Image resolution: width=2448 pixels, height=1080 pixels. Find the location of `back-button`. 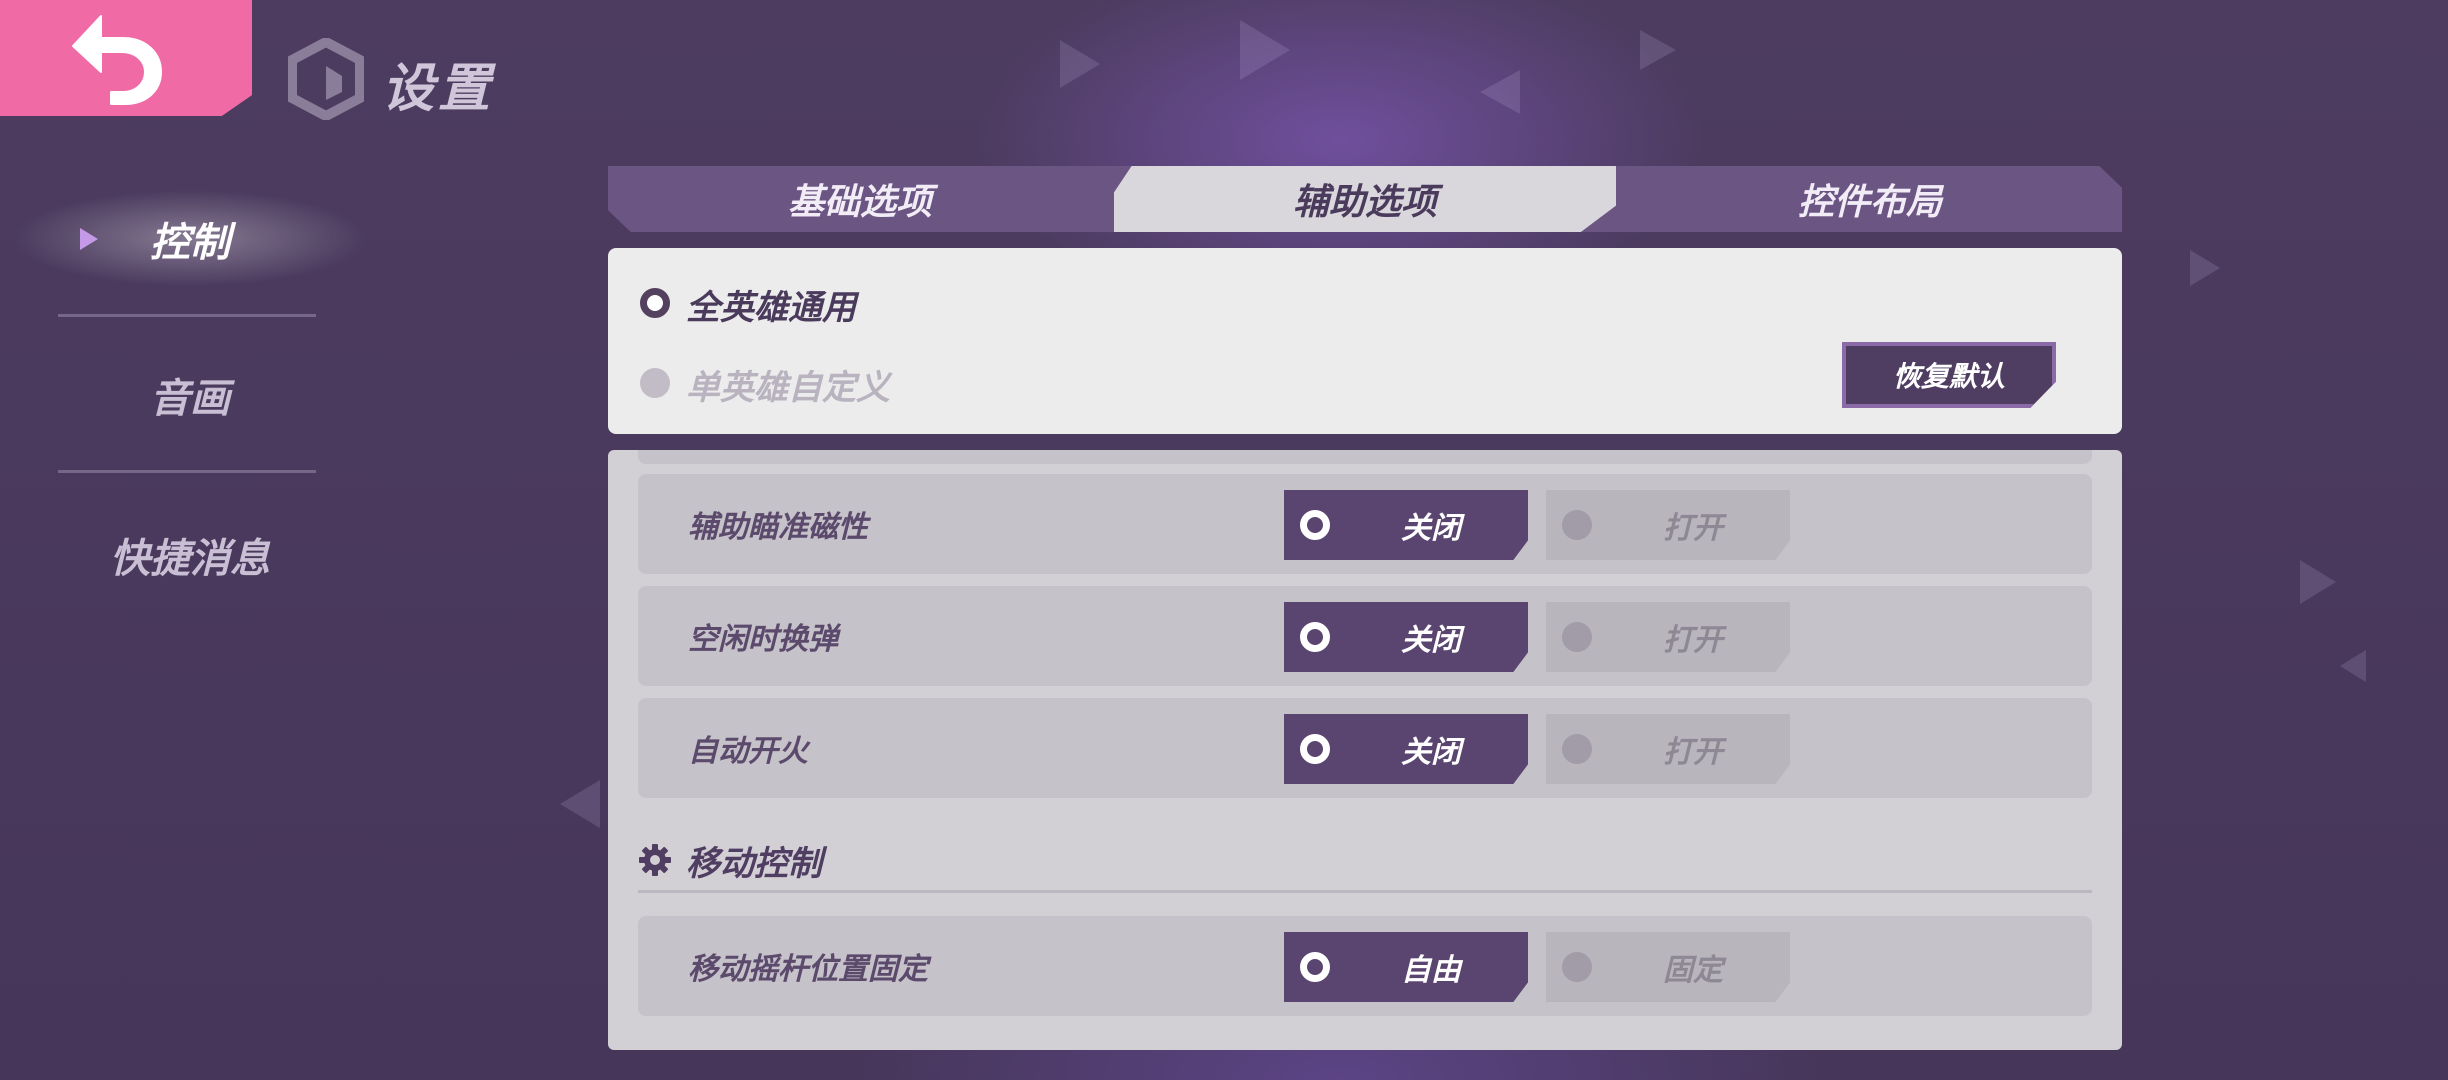

back-button is located at coordinates (126, 58).